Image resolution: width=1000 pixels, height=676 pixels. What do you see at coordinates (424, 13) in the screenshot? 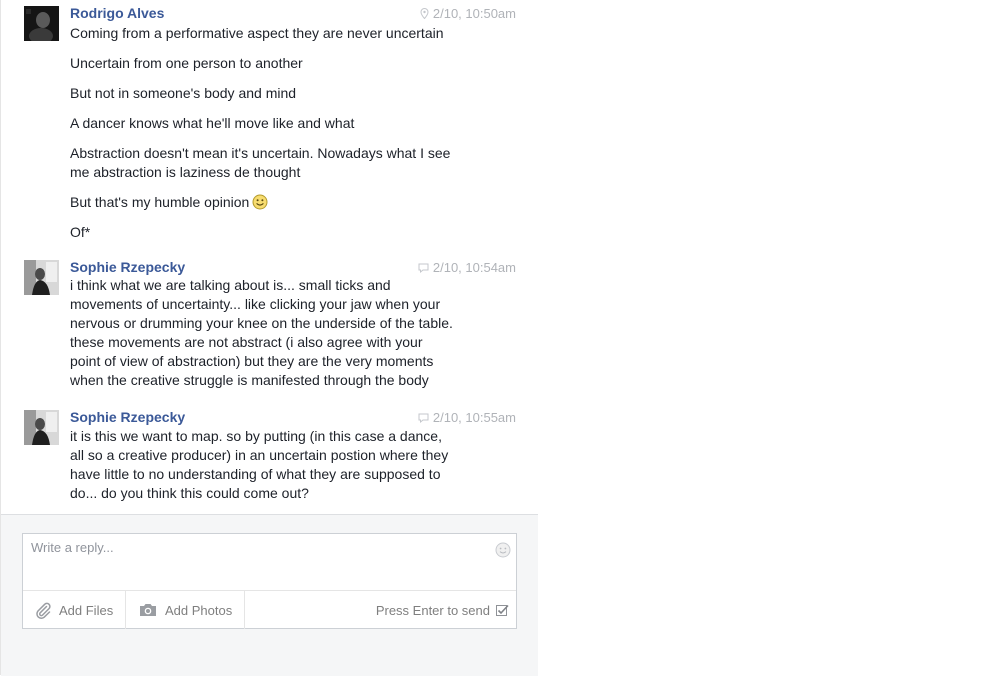
I see `location-pin-icon` at bounding box center [424, 13].